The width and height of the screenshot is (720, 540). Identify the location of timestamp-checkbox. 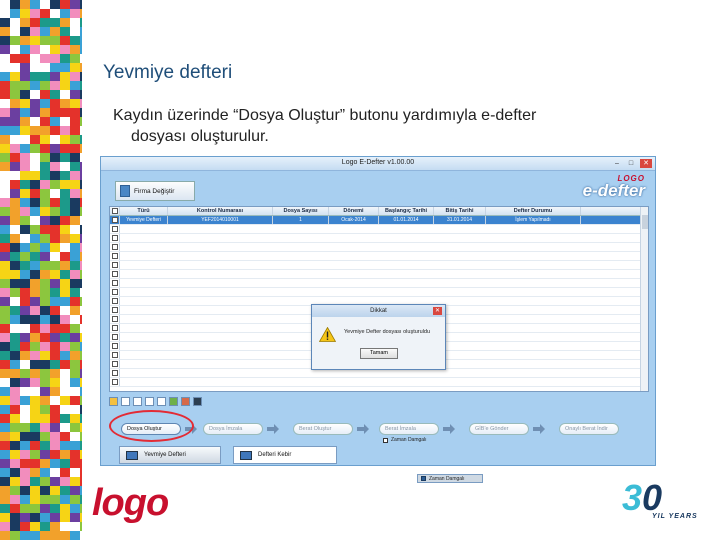
(385, 440).